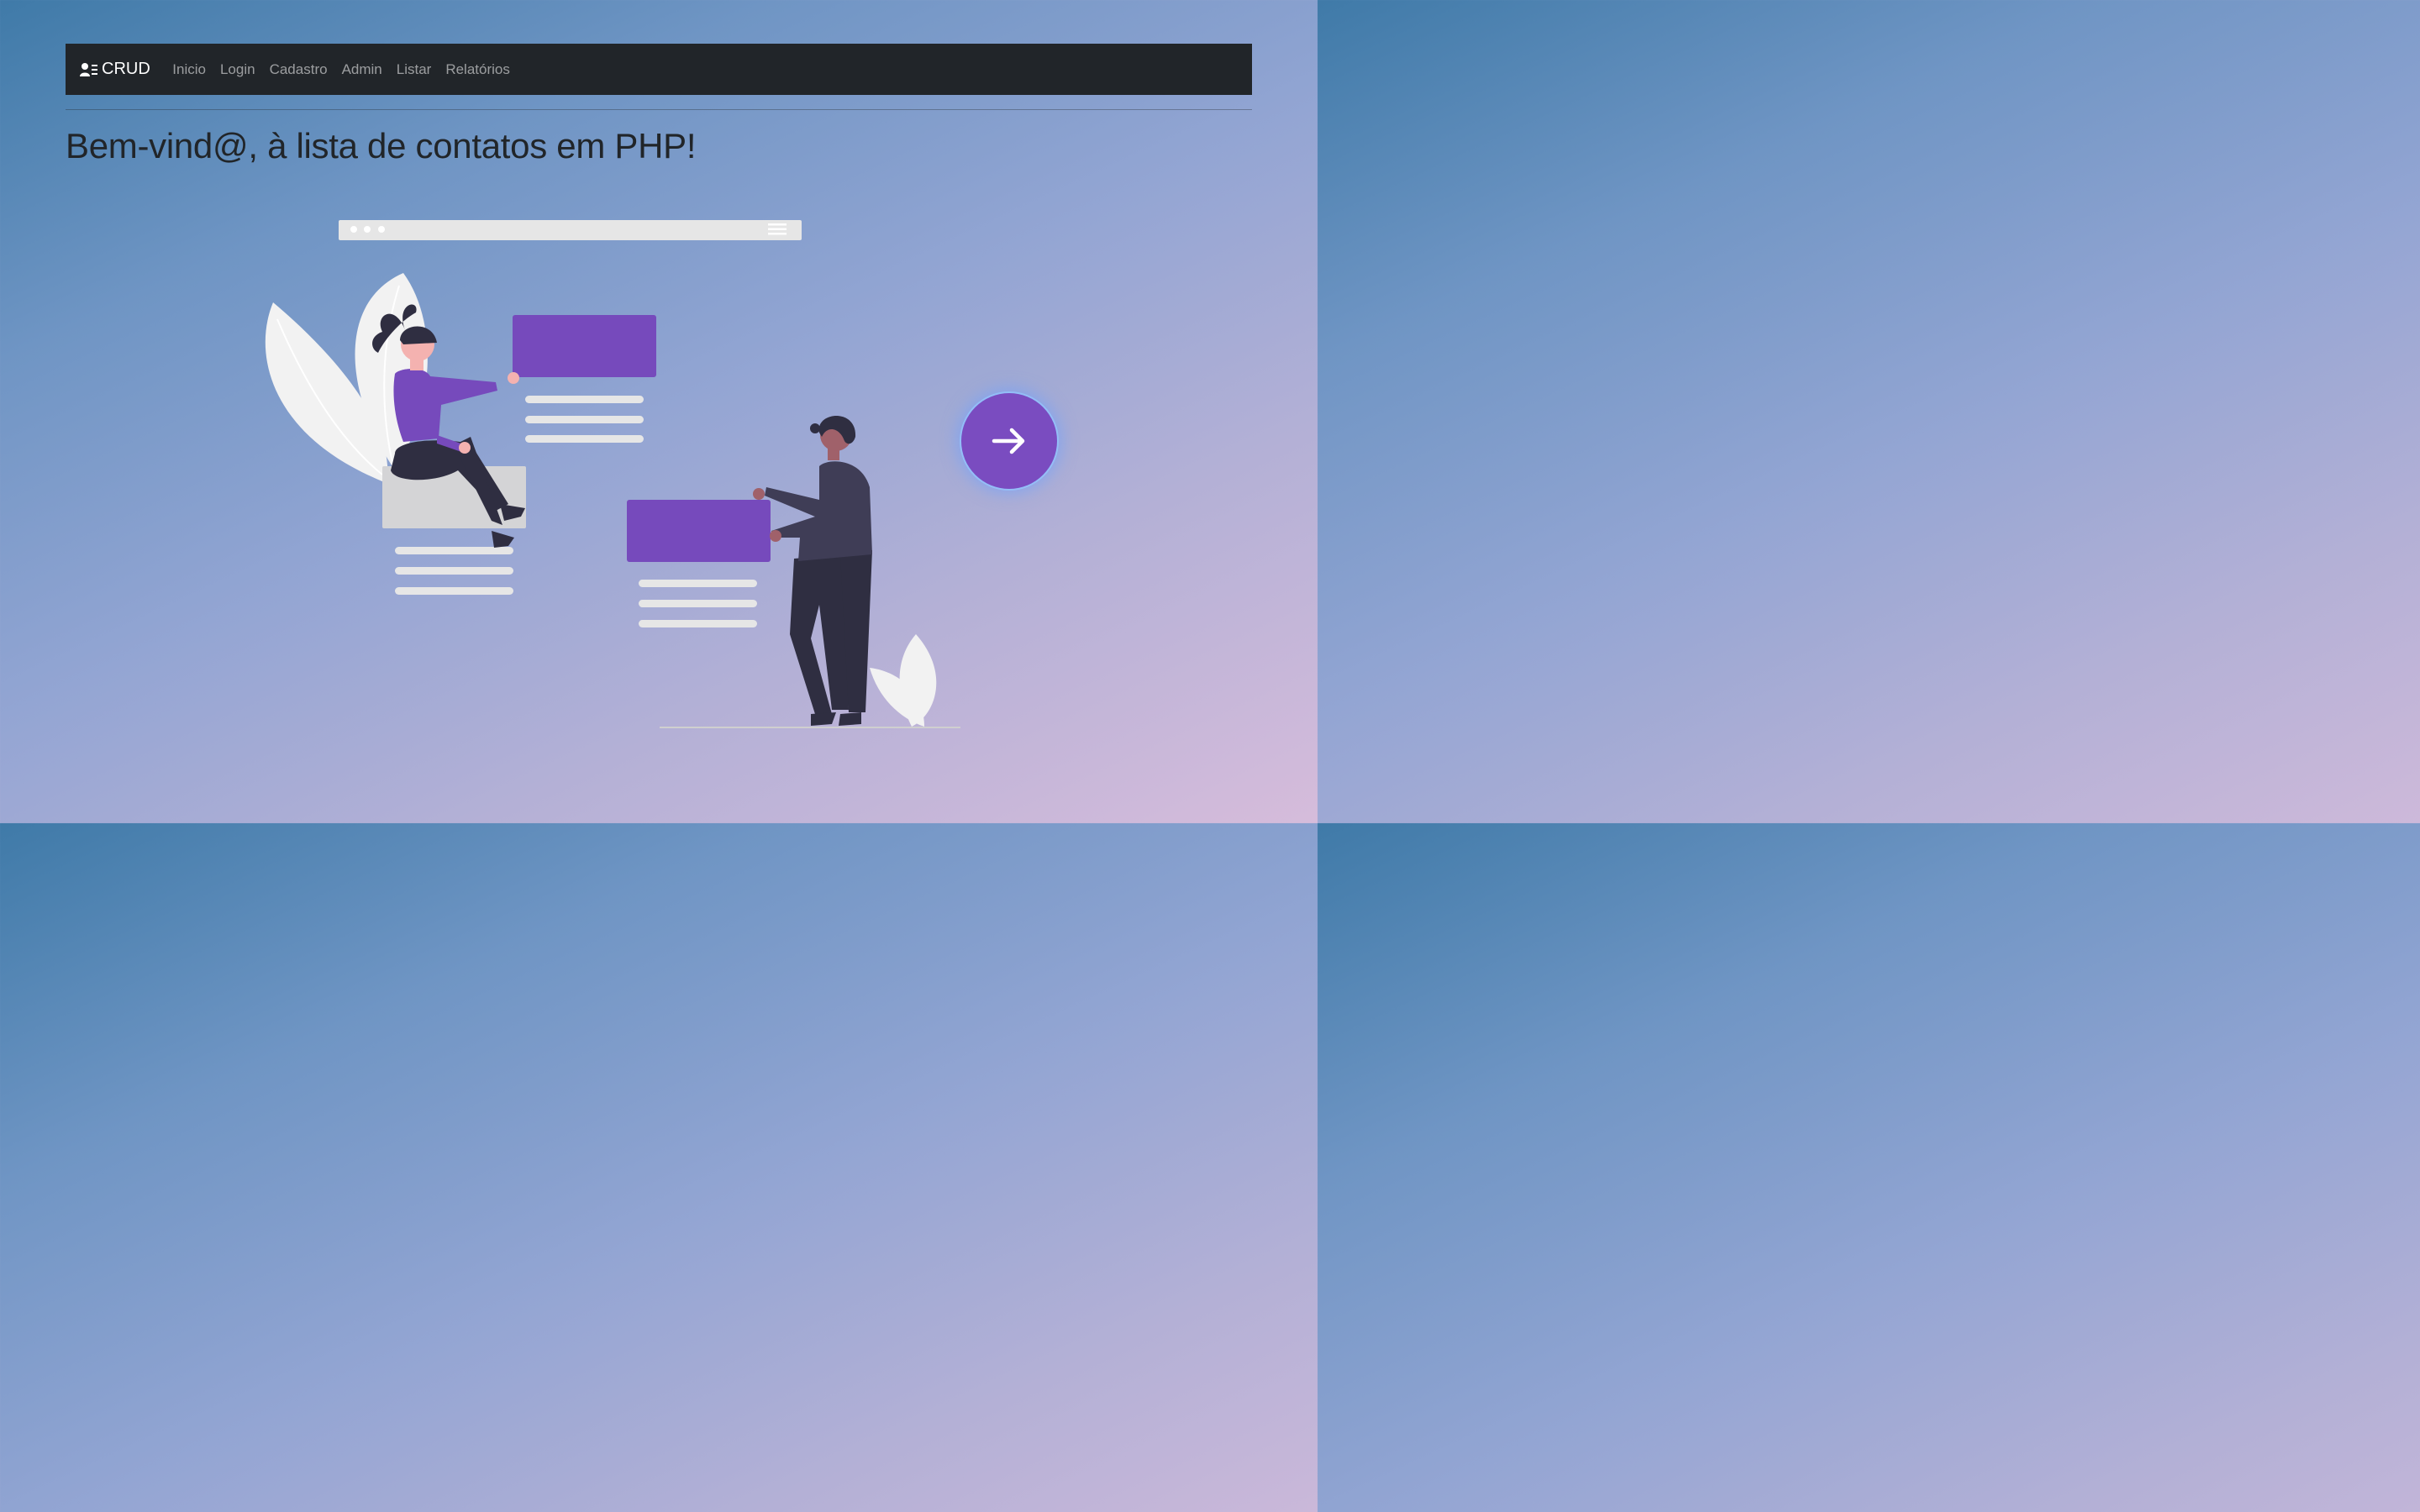 The width and height of the screenshot is (2420, 1512). What do you see at coordinates (298, 69) in the screenshot?
I see `nav-link-cadastro: Cadastro` at bounding box center [298, 69].